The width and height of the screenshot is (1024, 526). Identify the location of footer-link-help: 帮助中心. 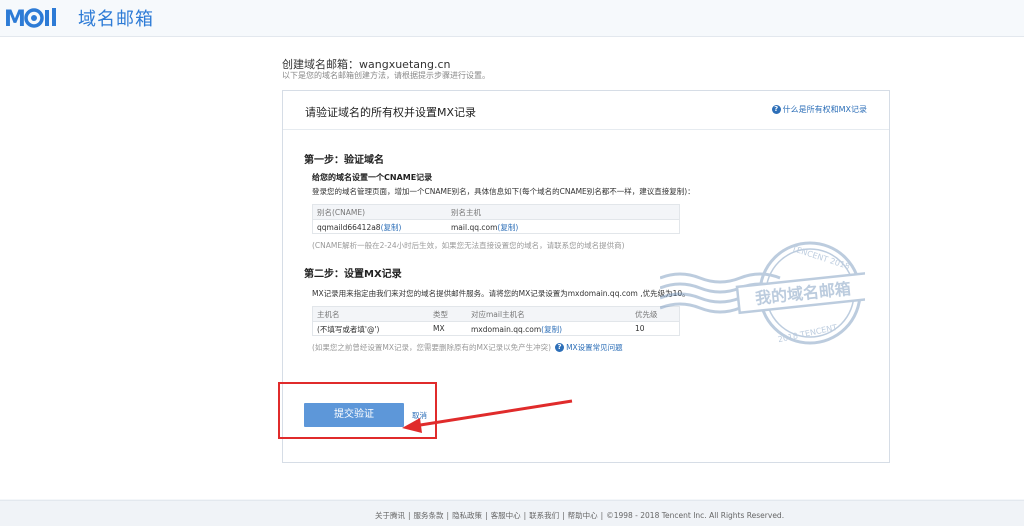
(583, 515).